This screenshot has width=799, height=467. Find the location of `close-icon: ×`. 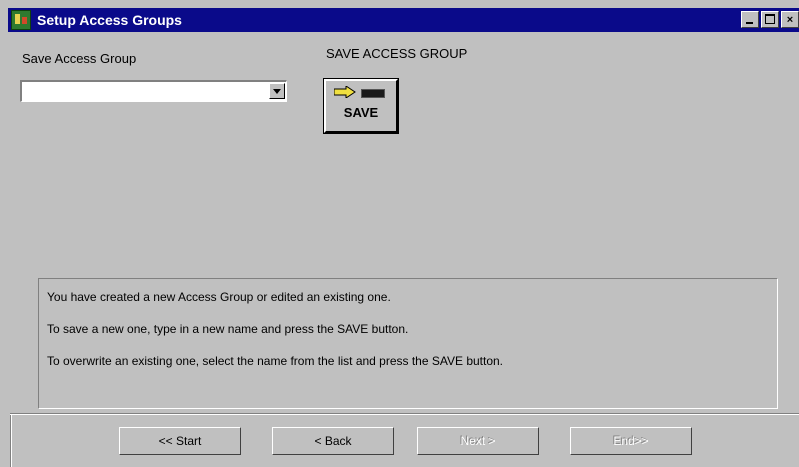

close-icon: × is located at coordinates (790, 19).